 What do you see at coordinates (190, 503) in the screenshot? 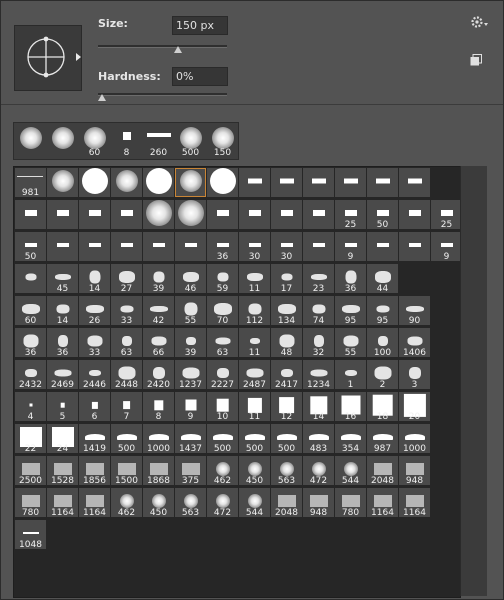
I see `brush-preset-item: 563` at bounding box center [190, 503].